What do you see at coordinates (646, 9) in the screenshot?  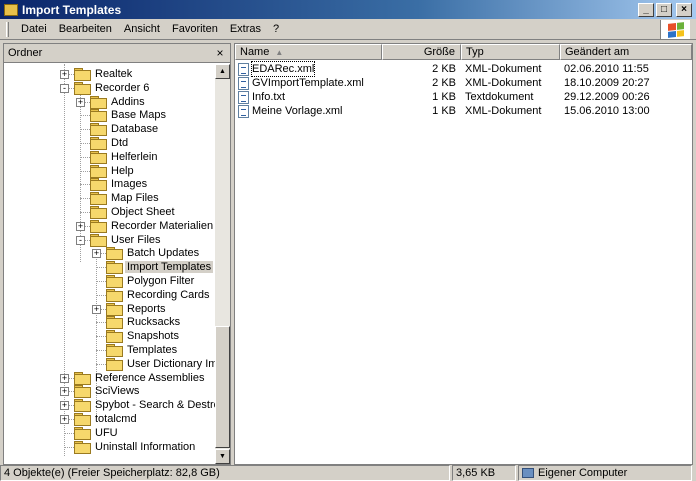 I see `minimize-button: _` at bounding box center [646, 9].